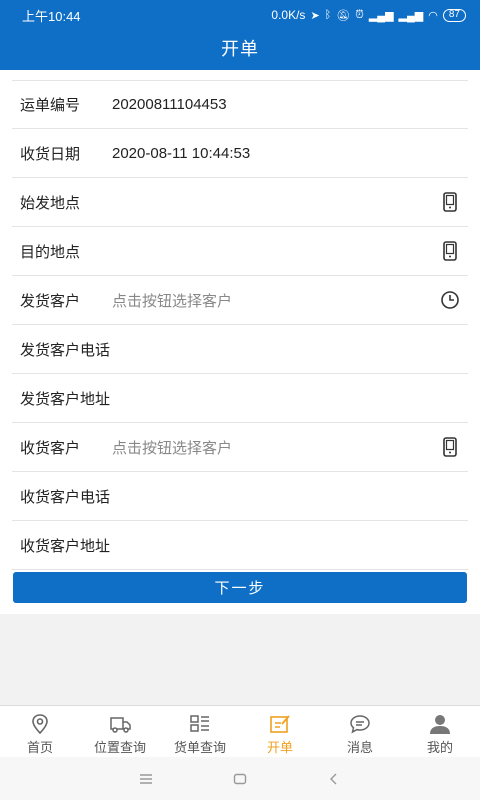 The image size is (480, 800). What do you see at coordinates (50, 105) in the screenshot?
I see `form-label: 运单编号` at bounding box center [50, 105].